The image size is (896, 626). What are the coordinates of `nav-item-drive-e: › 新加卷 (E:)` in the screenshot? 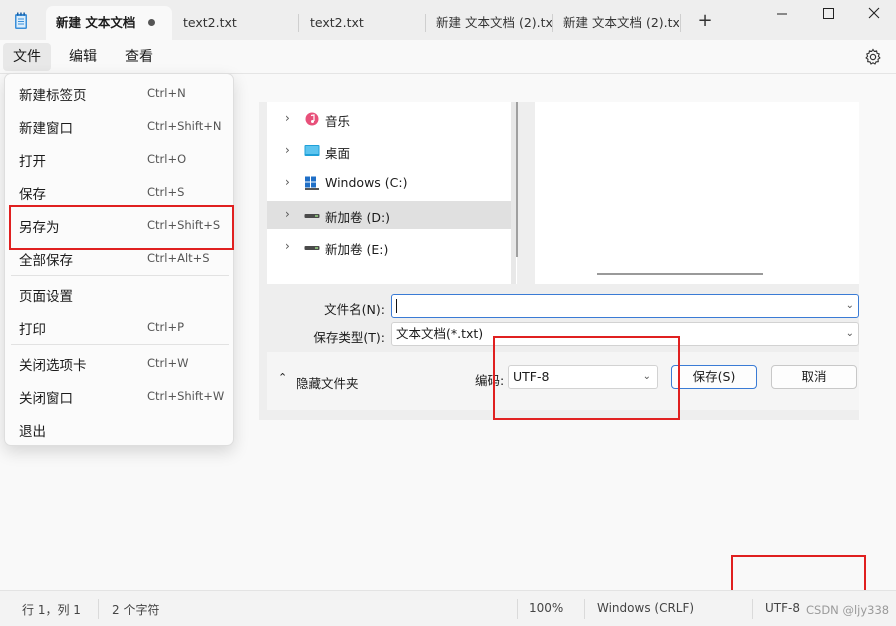 It's located at (390, 247).